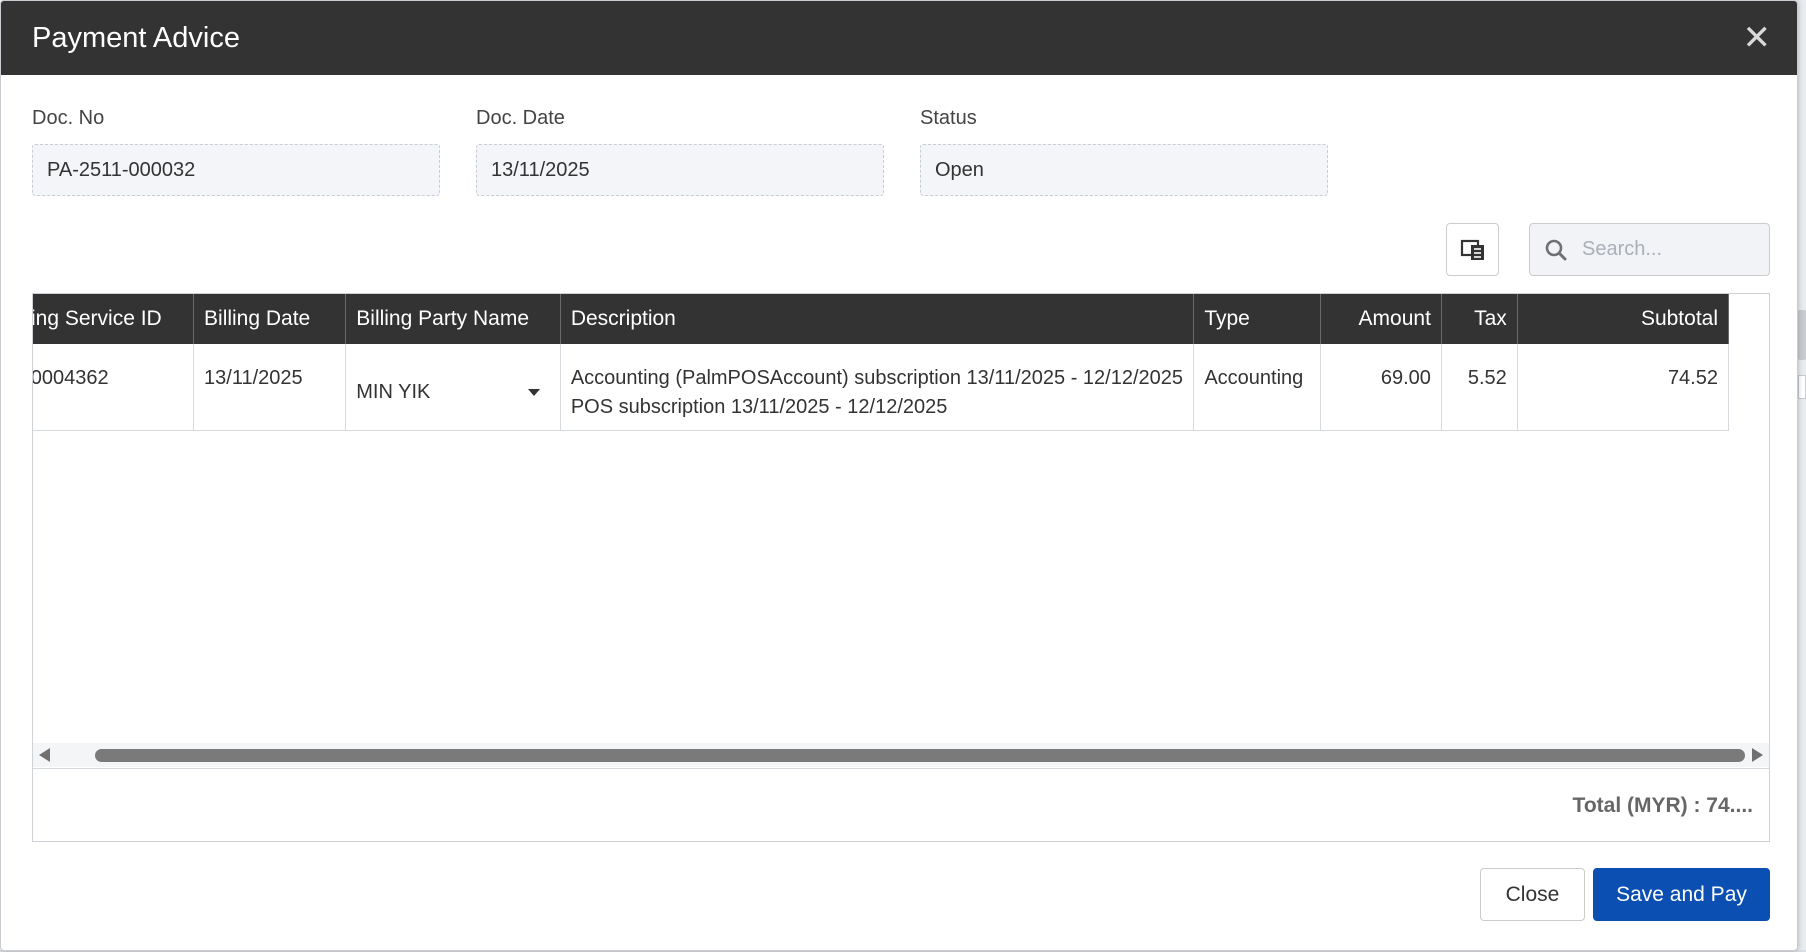  Describe the element at coordinates (533, 392) in the screenshot. I see `chevron-down-icon` at that location.